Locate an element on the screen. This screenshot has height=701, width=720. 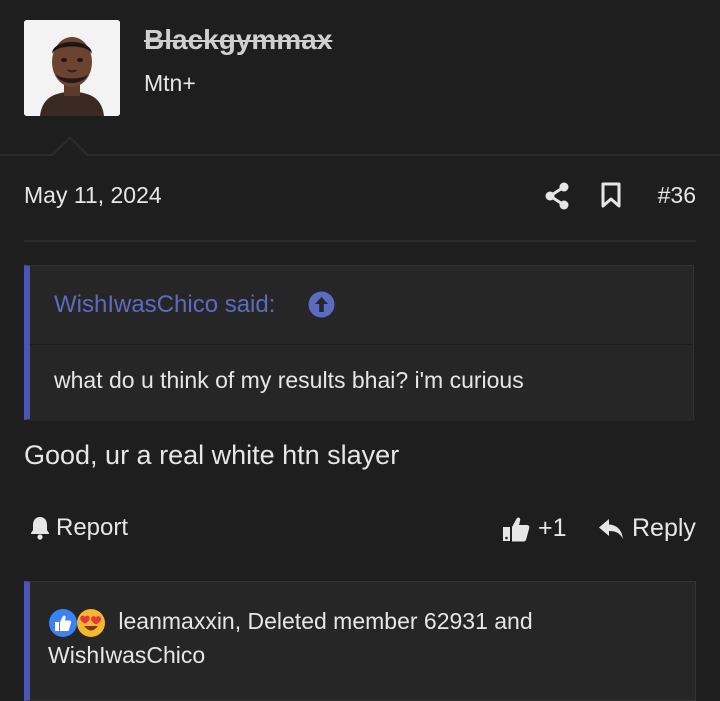
reply-button: Reply is located at coordinates (647, 528).